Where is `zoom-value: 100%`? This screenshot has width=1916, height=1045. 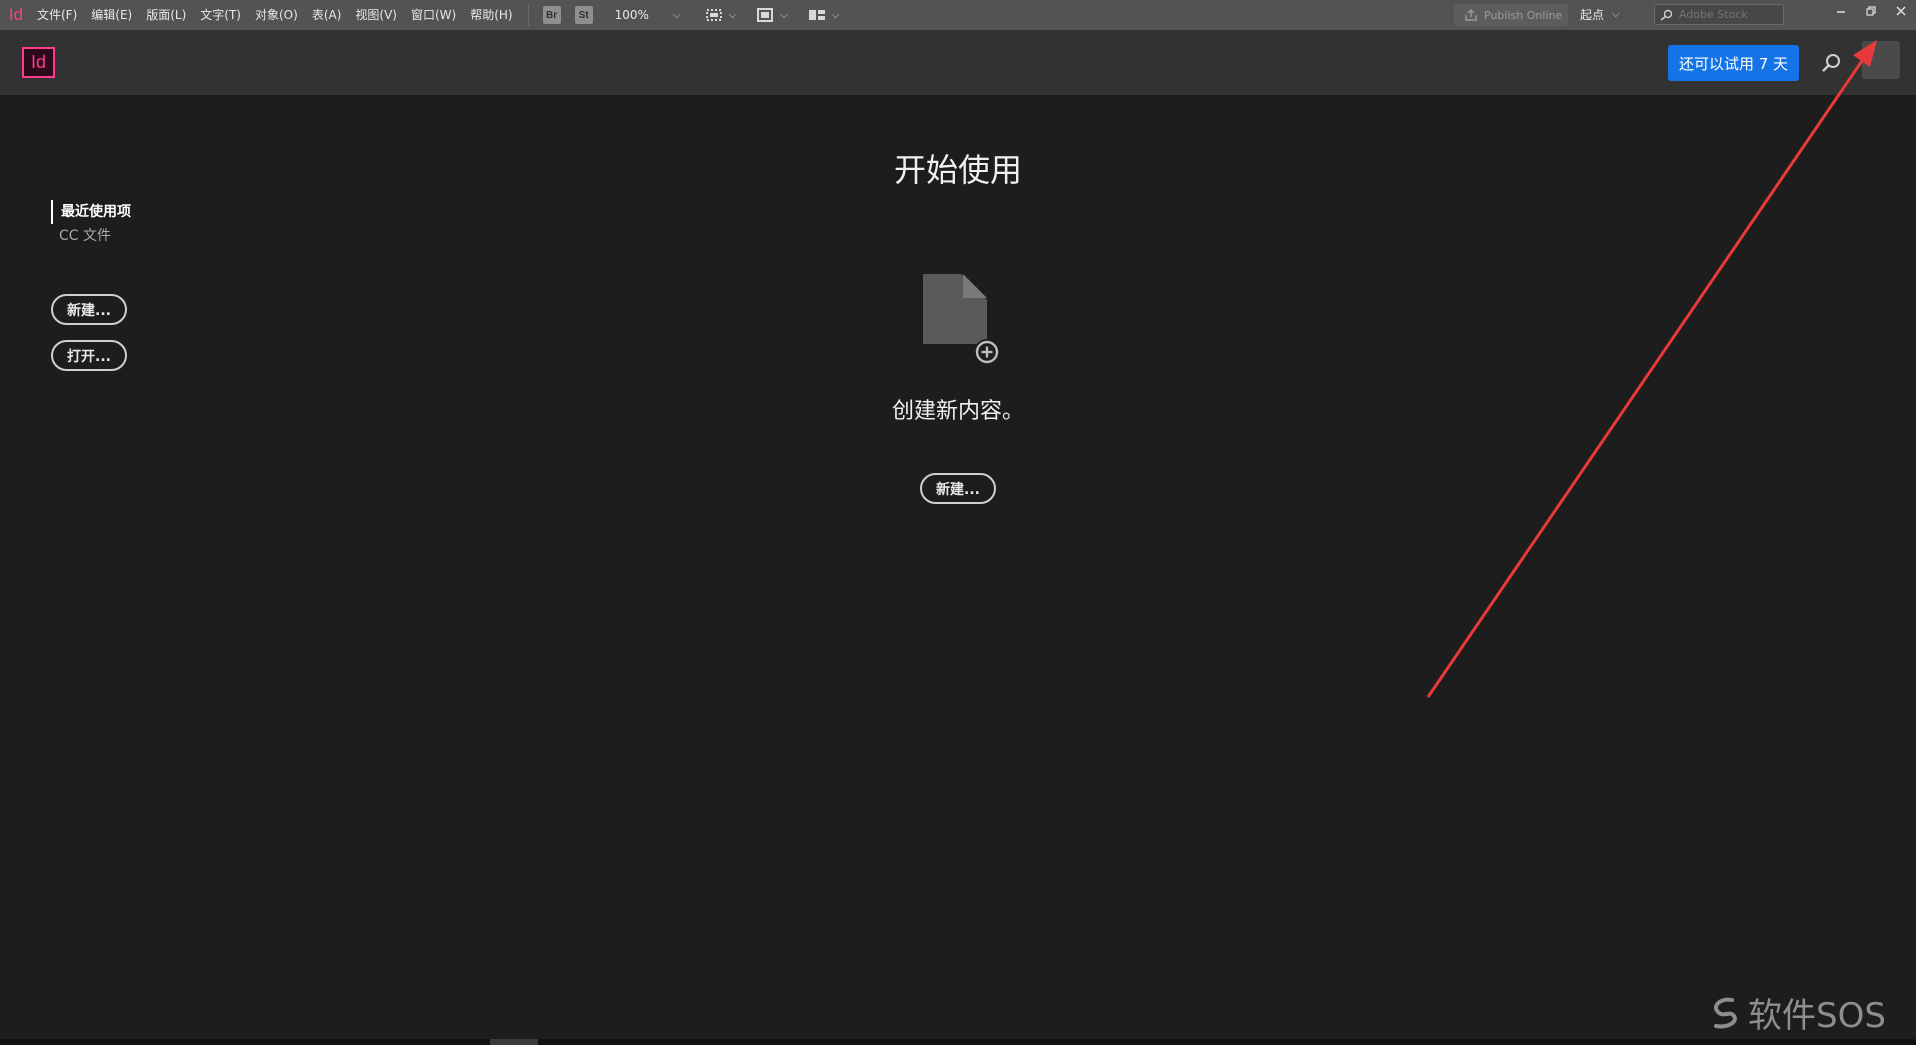 zoom-value: 100% is located at coordinates (631, 15).